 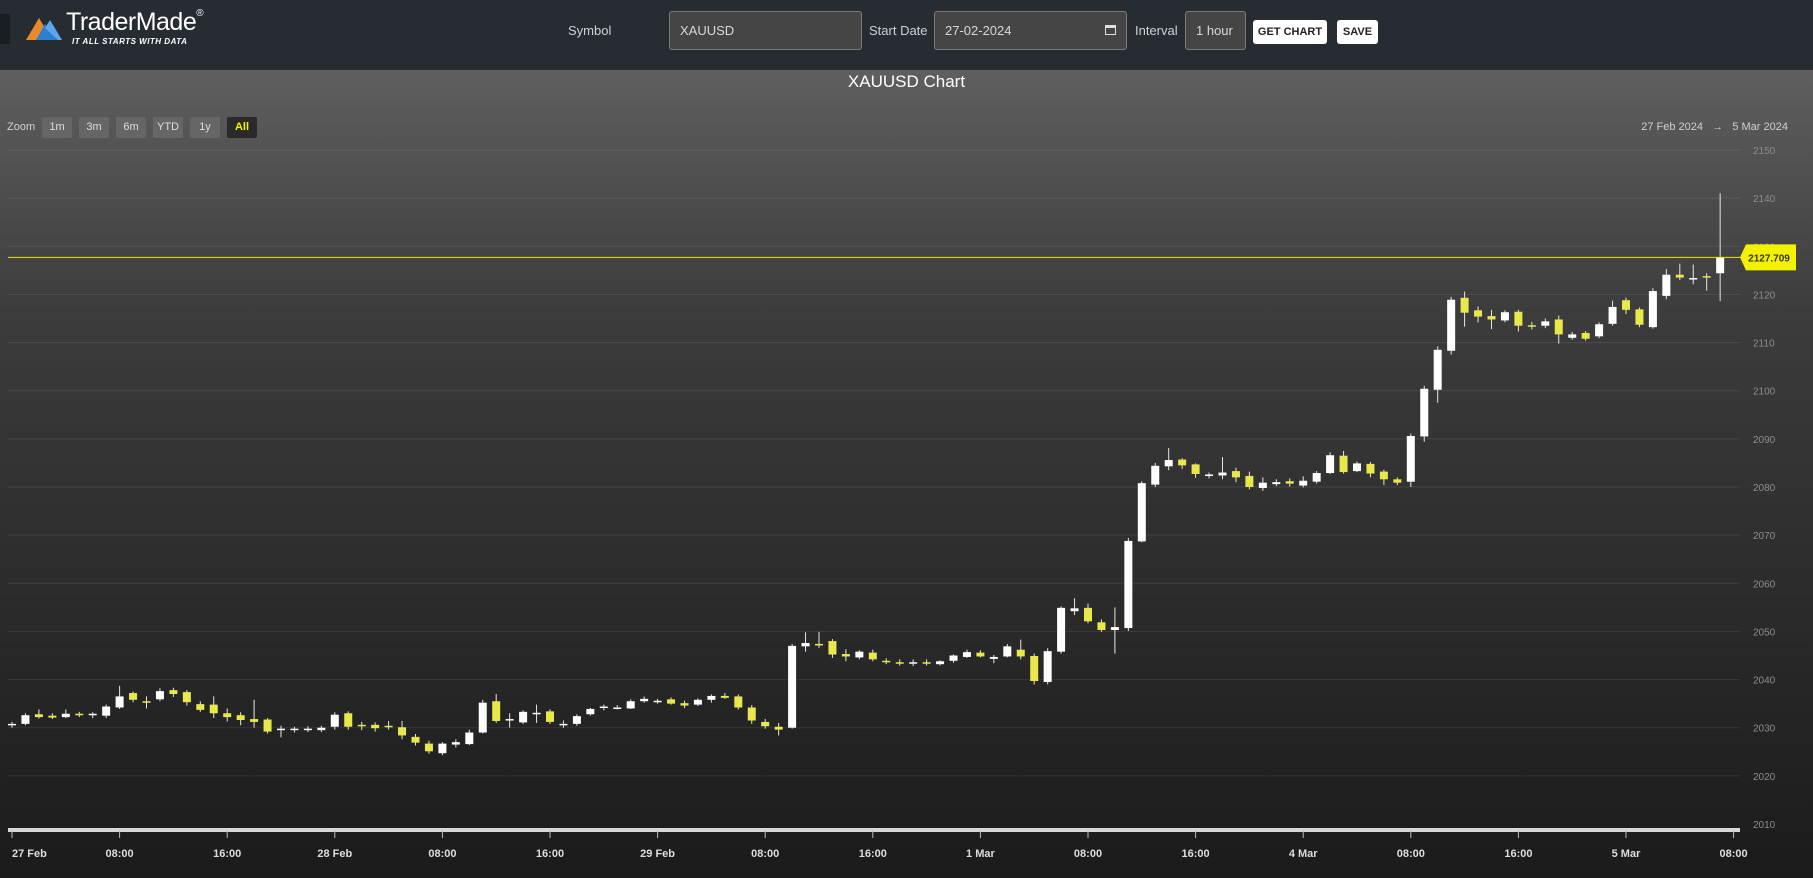 I want to click on x-tick-label: 29 Feb, so click(x=657, y=854).